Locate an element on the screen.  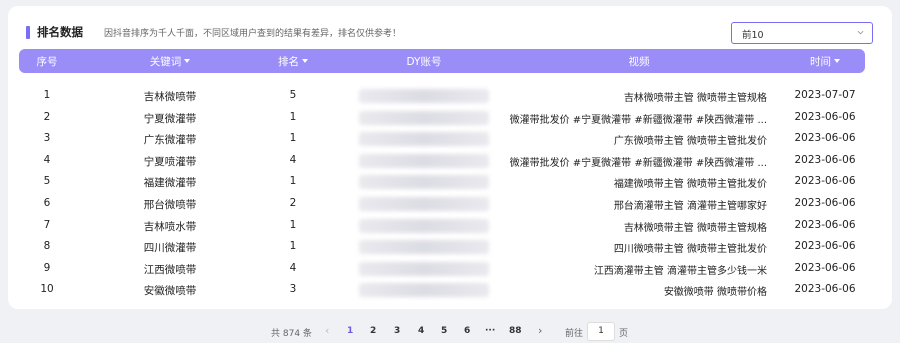
goto-prefix: 前往 is located at coordinates (574, 334).